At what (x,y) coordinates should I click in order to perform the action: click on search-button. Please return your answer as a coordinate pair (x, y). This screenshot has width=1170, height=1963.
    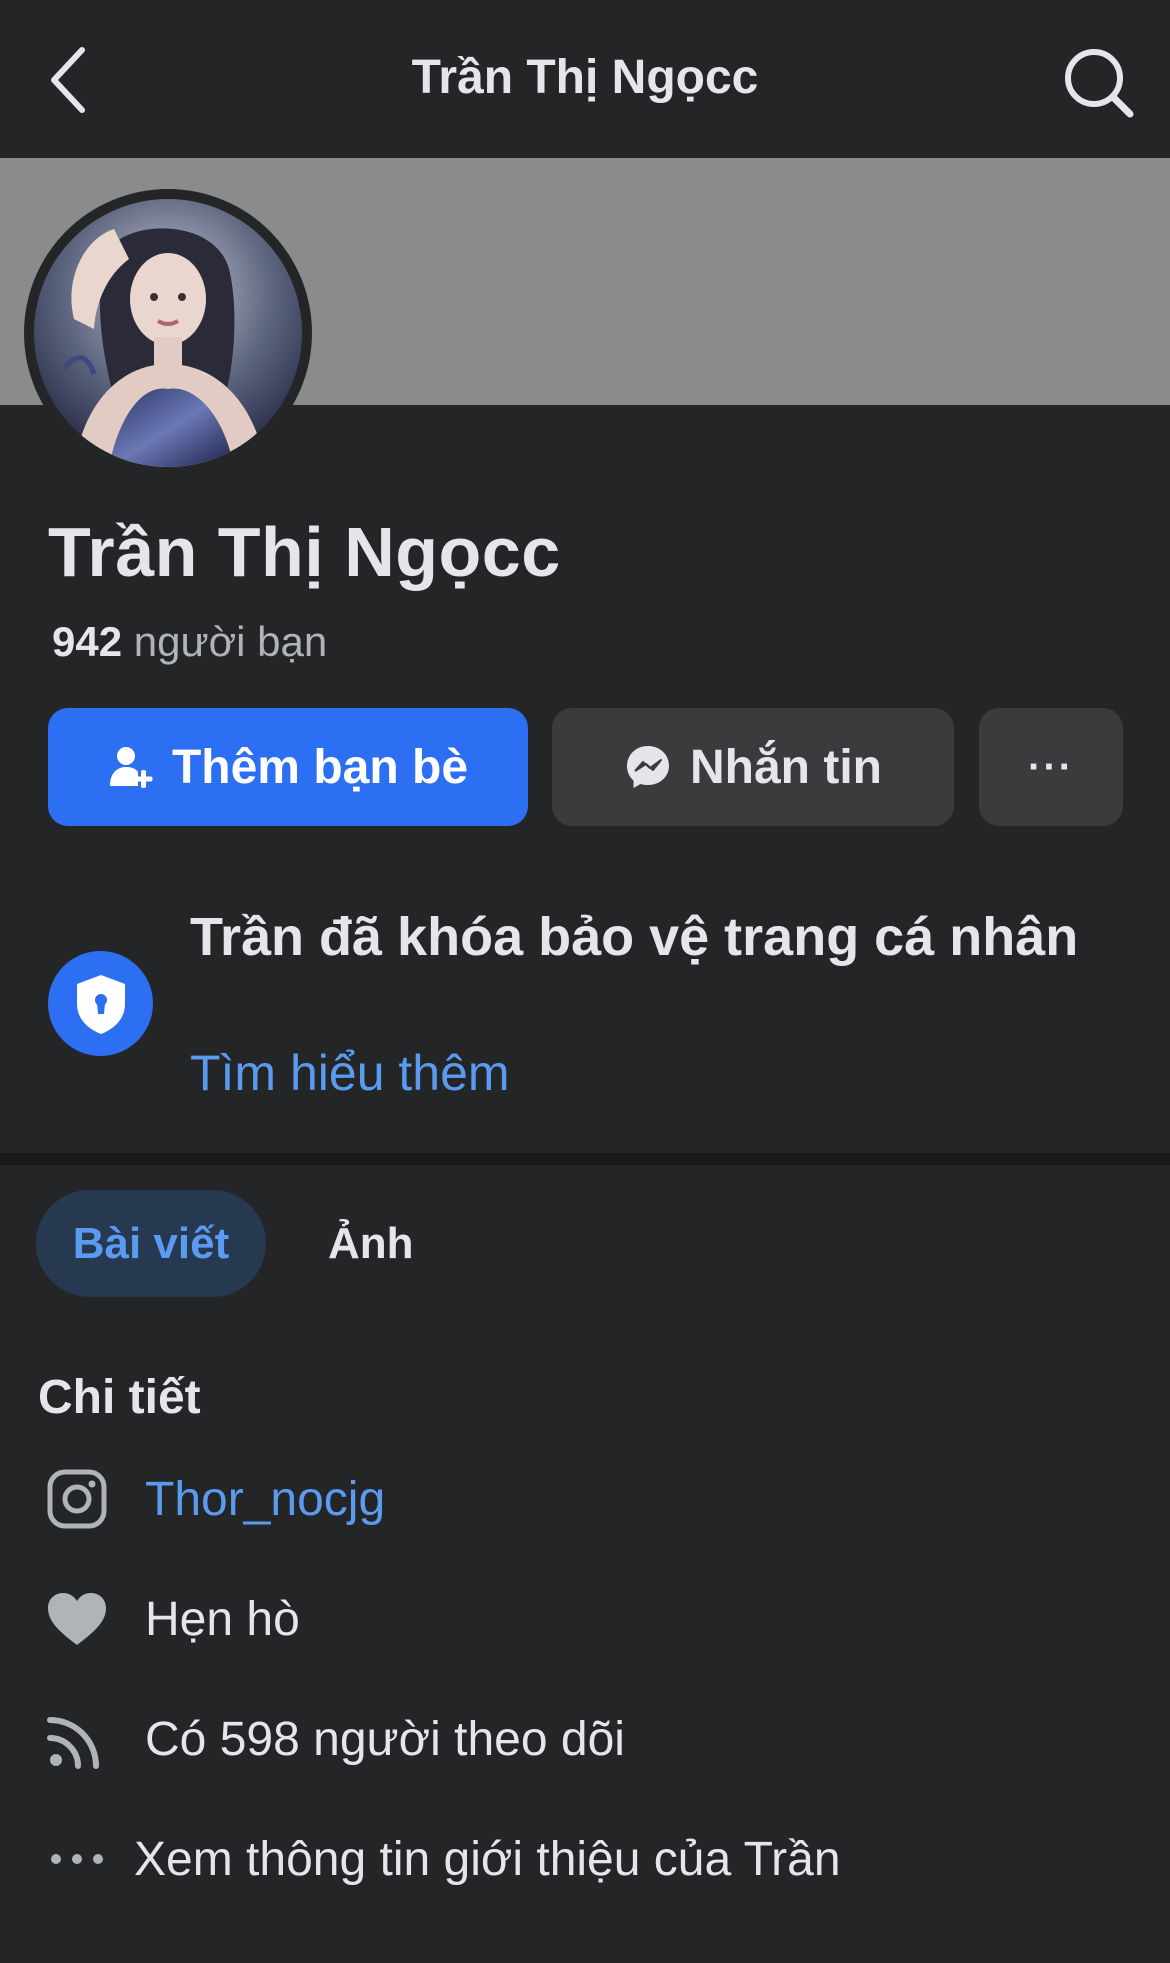
    Looking at the image, I should click on (1098, 82).